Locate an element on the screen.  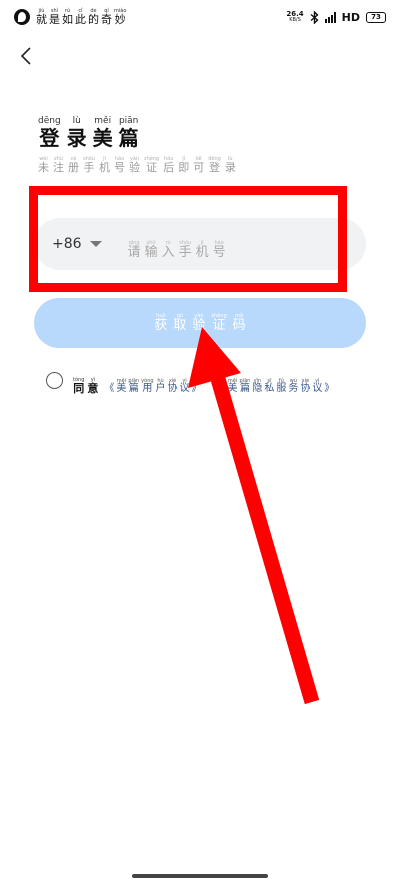
get-code-button-label: huò 获 qǔ 取 yàn 验 zhèng 证 mǎ 码 is located at coordinates (200, 323).